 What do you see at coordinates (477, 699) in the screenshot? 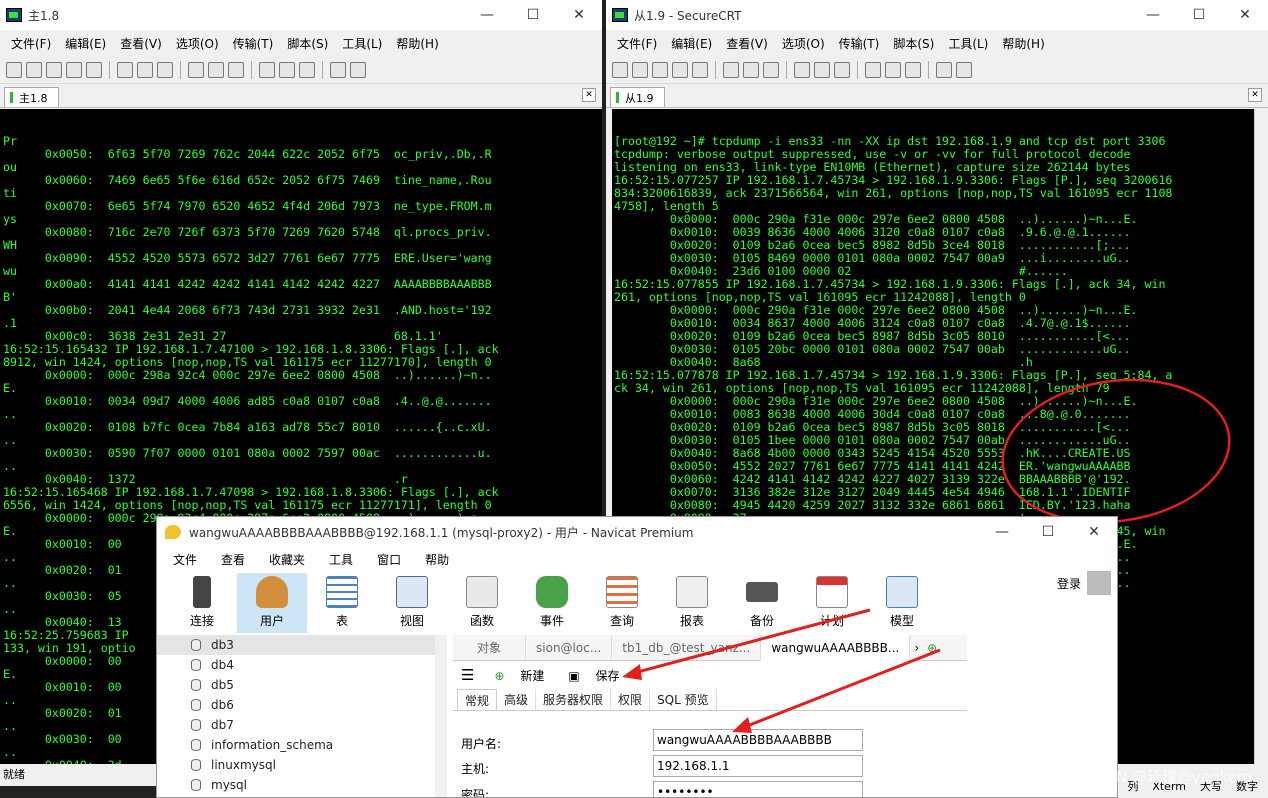
I see `tab-general: 常规` at bounding box center [477, 699].